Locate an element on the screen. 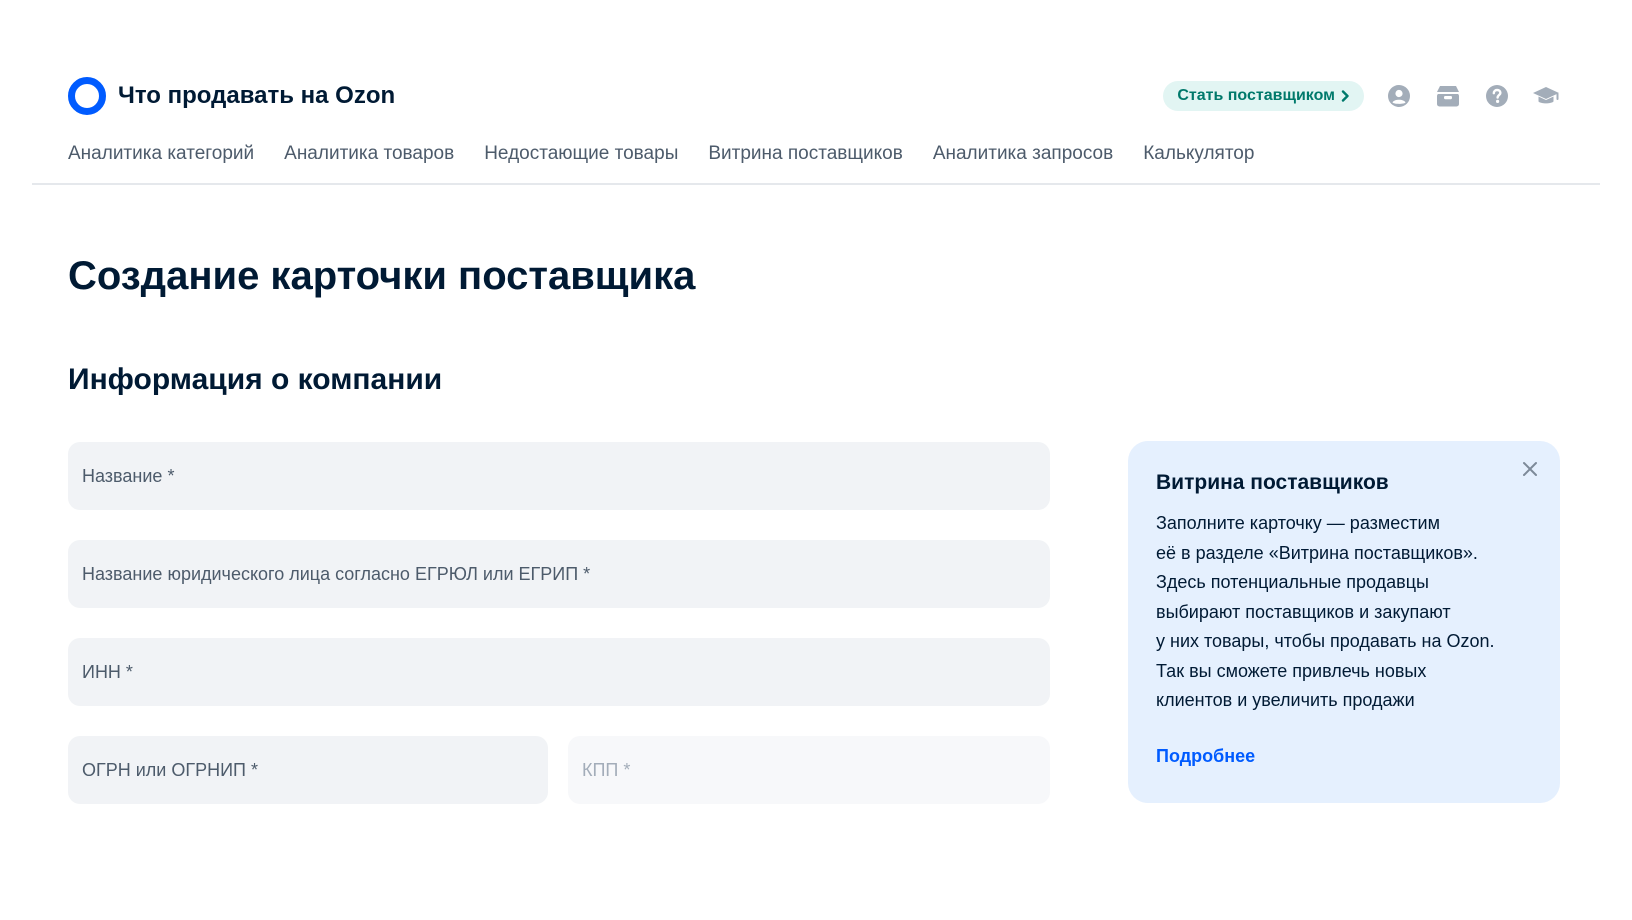 The width and height of the screenshot is (1632, 920). info-card-line: Так вы сможете привлечь новых is located at coordinates (1291, 670).